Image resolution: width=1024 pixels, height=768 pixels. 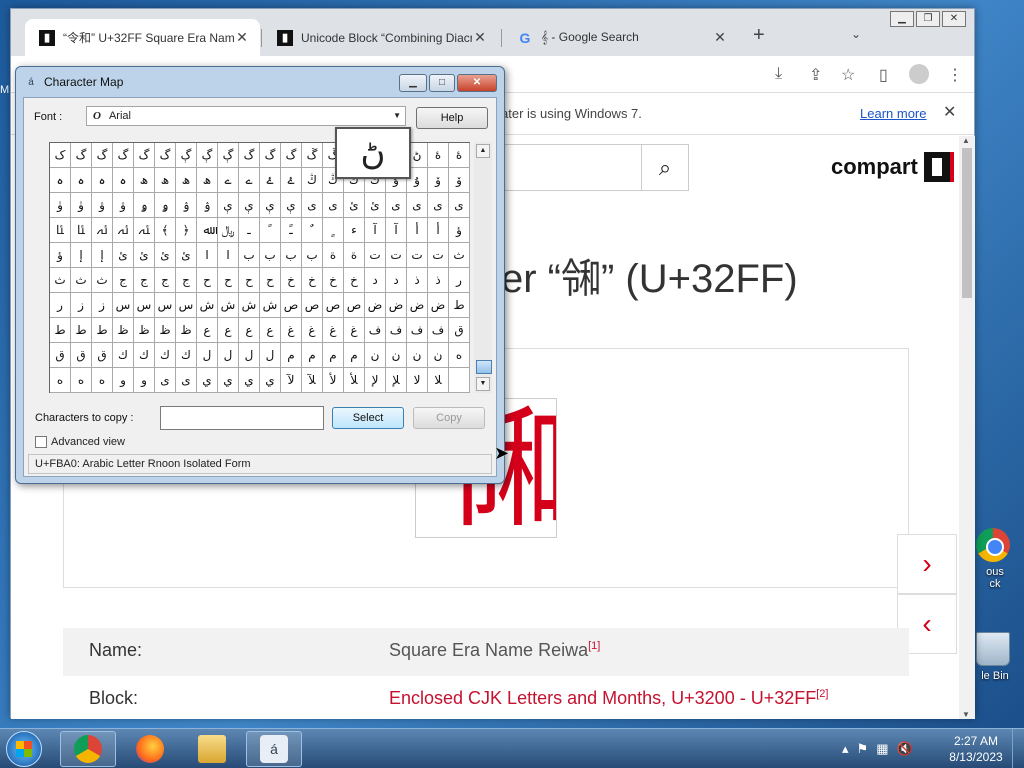 What do you see at coordinates (902, 19) in the screenshot?
I see `minimize-icon: ▁` at bounding box center [902, 19].